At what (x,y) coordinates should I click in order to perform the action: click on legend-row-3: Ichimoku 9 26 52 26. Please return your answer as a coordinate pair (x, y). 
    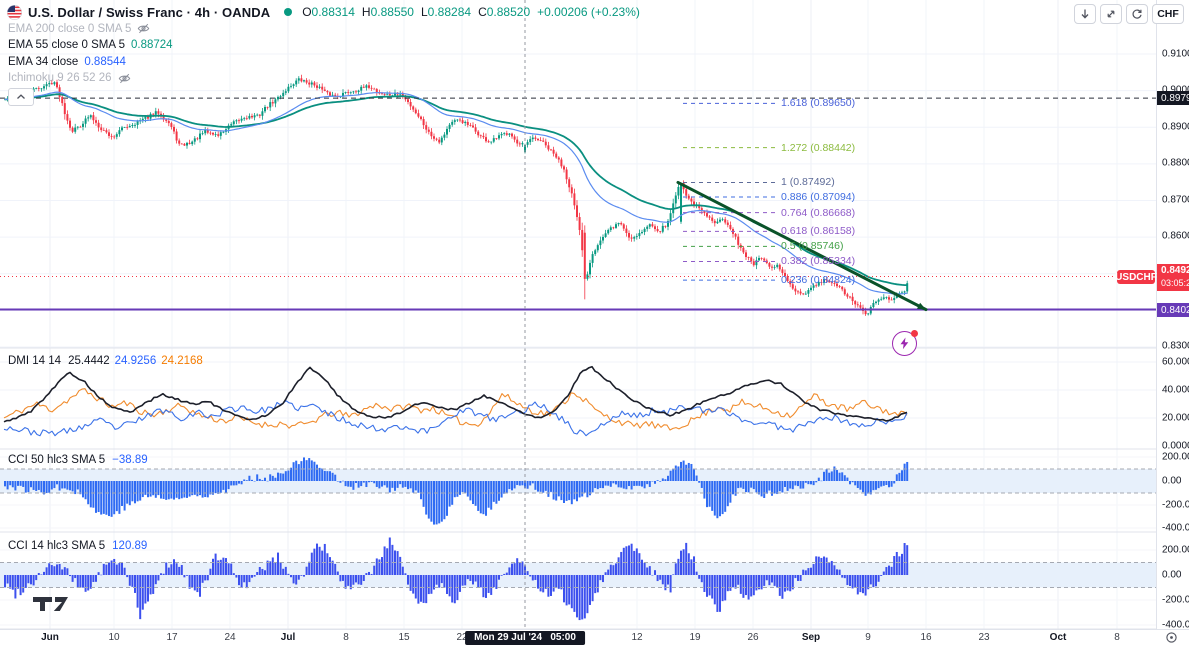
    Looking at the image, I should click on (69, 78).